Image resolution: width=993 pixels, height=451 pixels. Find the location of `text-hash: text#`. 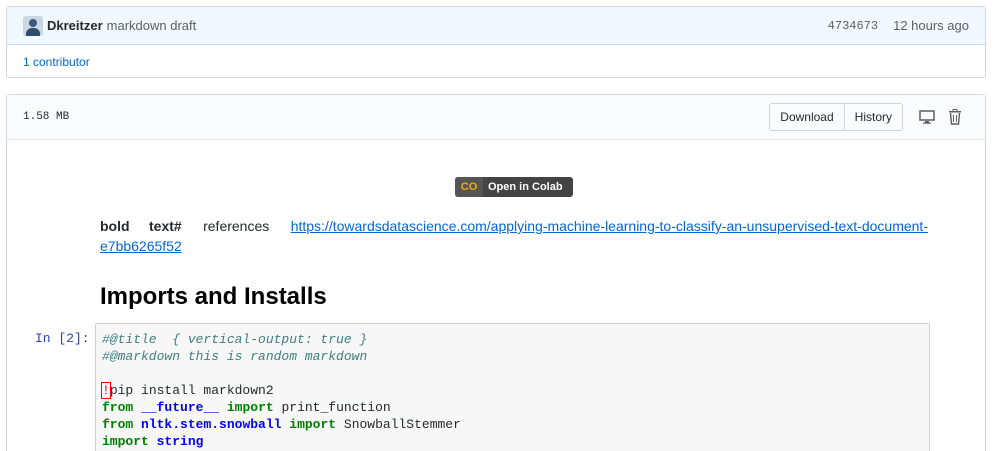

text-hash: text# is located at coordinates (165, 226).